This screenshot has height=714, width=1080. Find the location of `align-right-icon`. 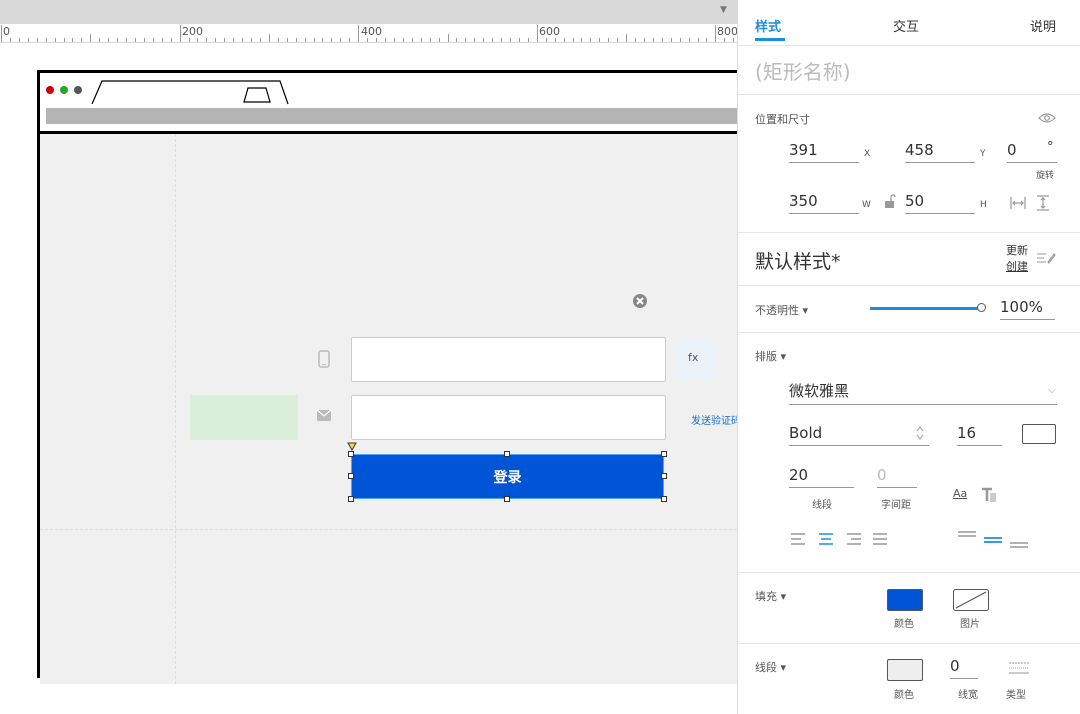

align-right-icon is located at coordinates (854, 539).